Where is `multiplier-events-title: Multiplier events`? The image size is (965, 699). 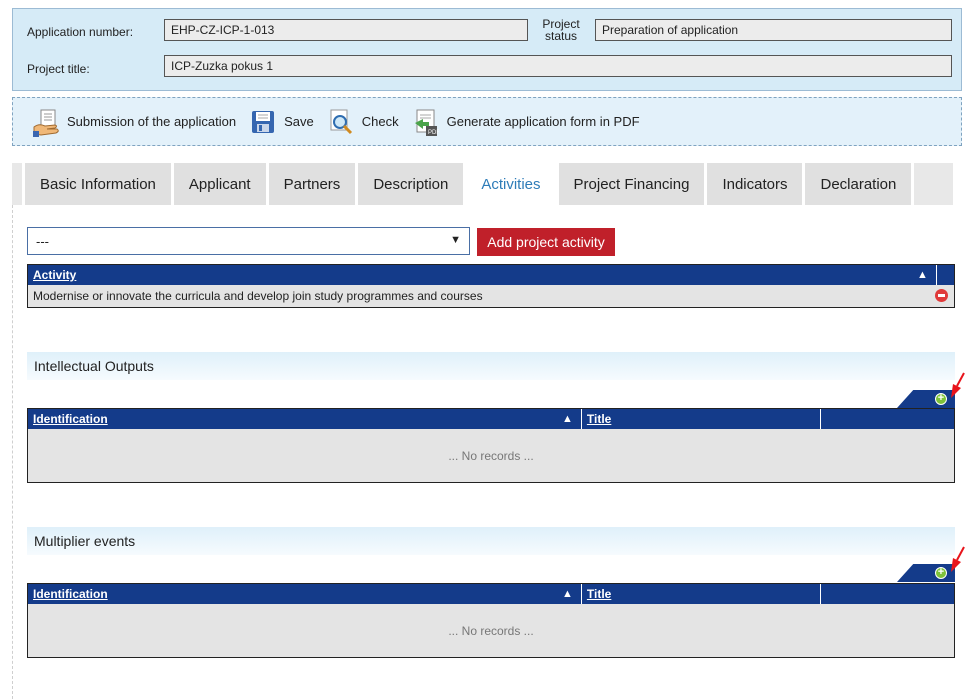 multiplier-events-title: Multiplier events is located at coordinates (491, 541).